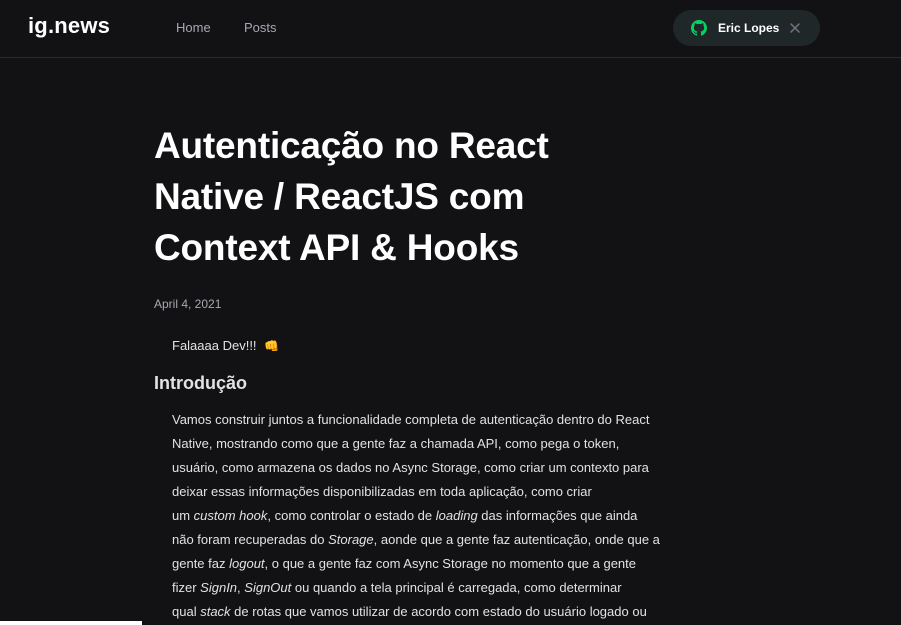 This screenshot has width=901, height=625. Describe the element at coordinates (69, 26) in the screenshot. I see `site-logo: ig.news` at that location.